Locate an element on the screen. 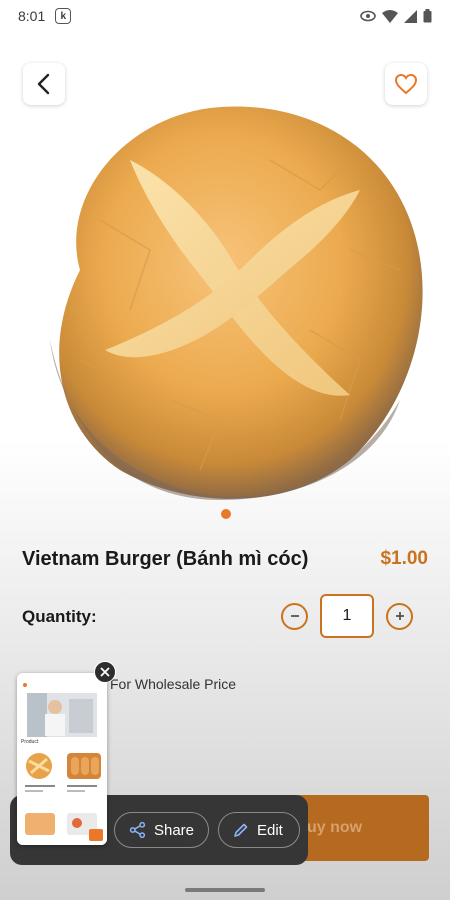  quantity-label: Quantity: is located at coordinates (59, 616).